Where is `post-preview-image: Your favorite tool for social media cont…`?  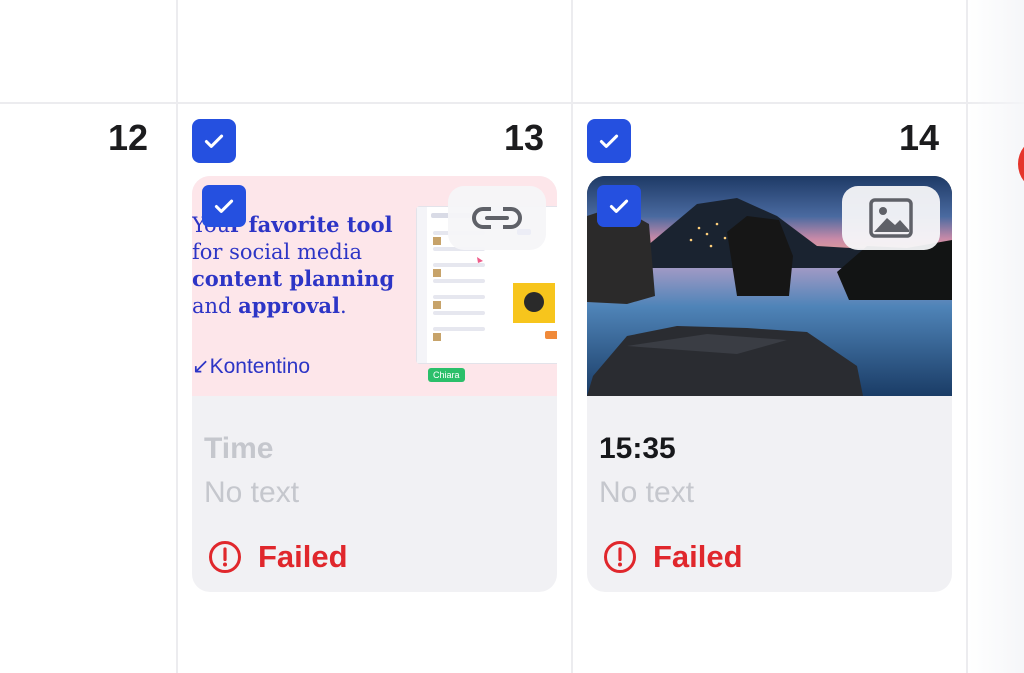
post-preview-image: Your favorite tool for social media cont… is located at coordinates (374, 286).